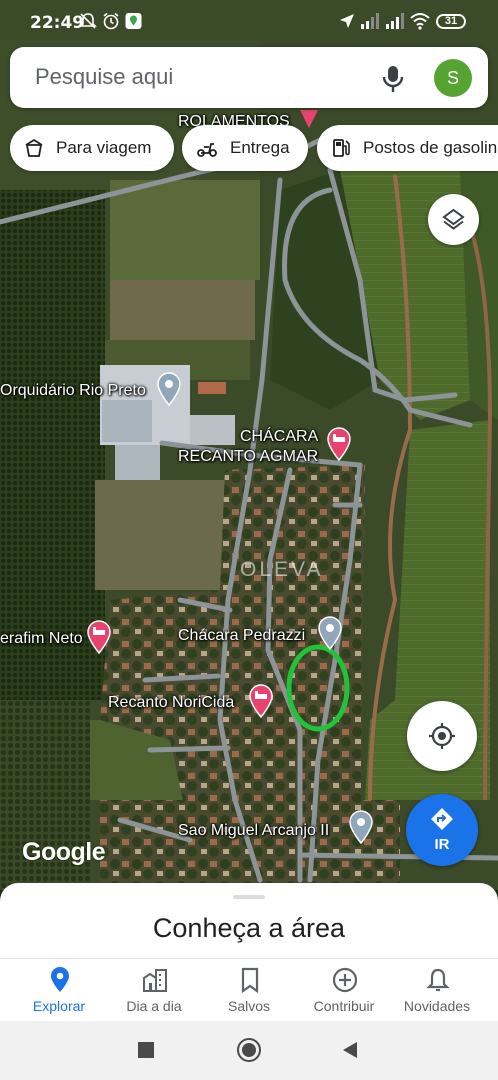 The image size is (498, 1080). Describe the element at coordinates (146, 1050) in the screenshot. I see `recents-button` at that location.